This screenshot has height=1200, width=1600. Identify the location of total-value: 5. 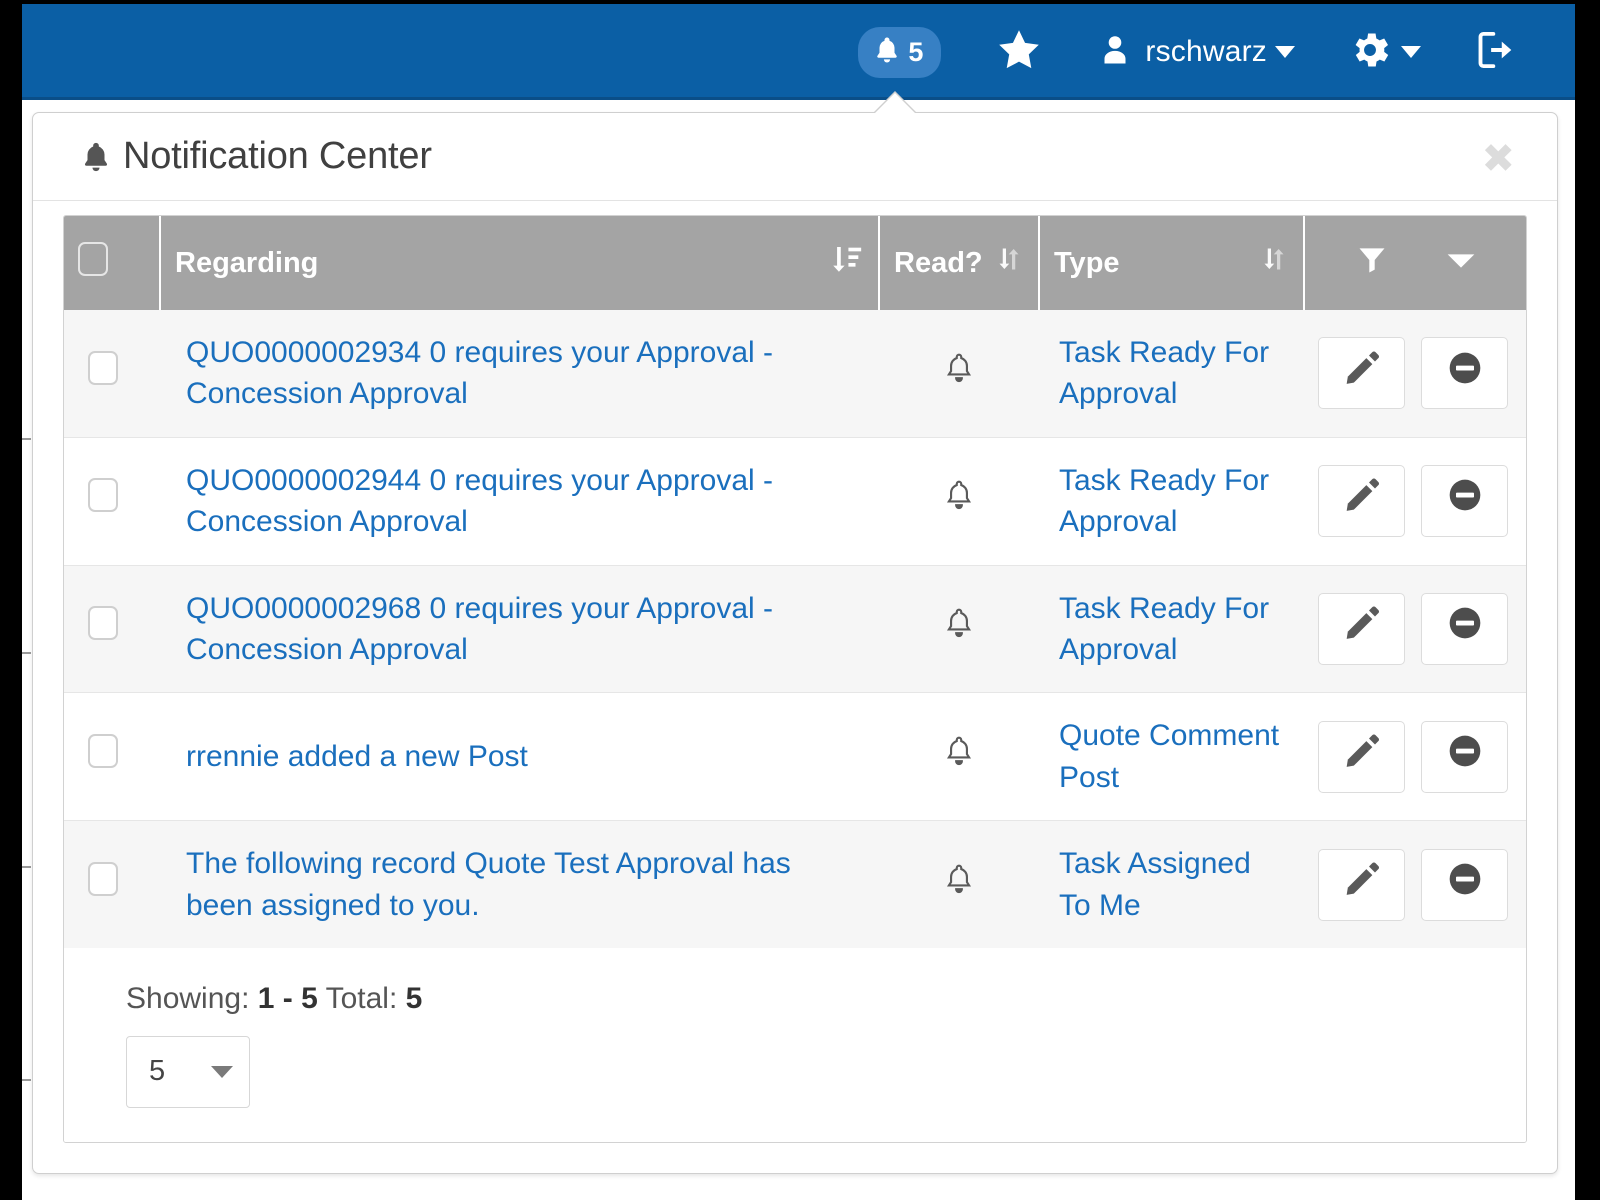
(414, 998).